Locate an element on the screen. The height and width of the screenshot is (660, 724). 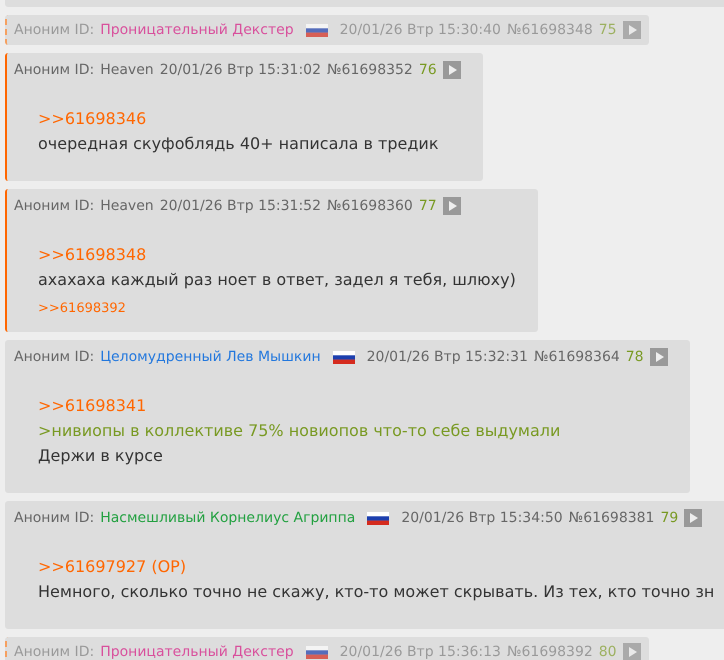
post-date: 20/01/26 Втр 15:31:52 is located at coordinates (240, 206).